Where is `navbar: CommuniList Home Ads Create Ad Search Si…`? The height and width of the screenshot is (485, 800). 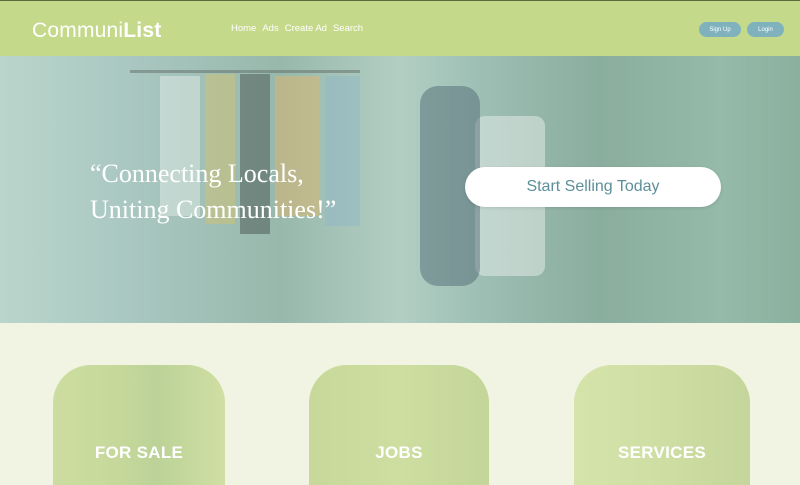 navbar: CommuniList Home Ads Create Ad Search Si… is located at coordinates (400, 28).